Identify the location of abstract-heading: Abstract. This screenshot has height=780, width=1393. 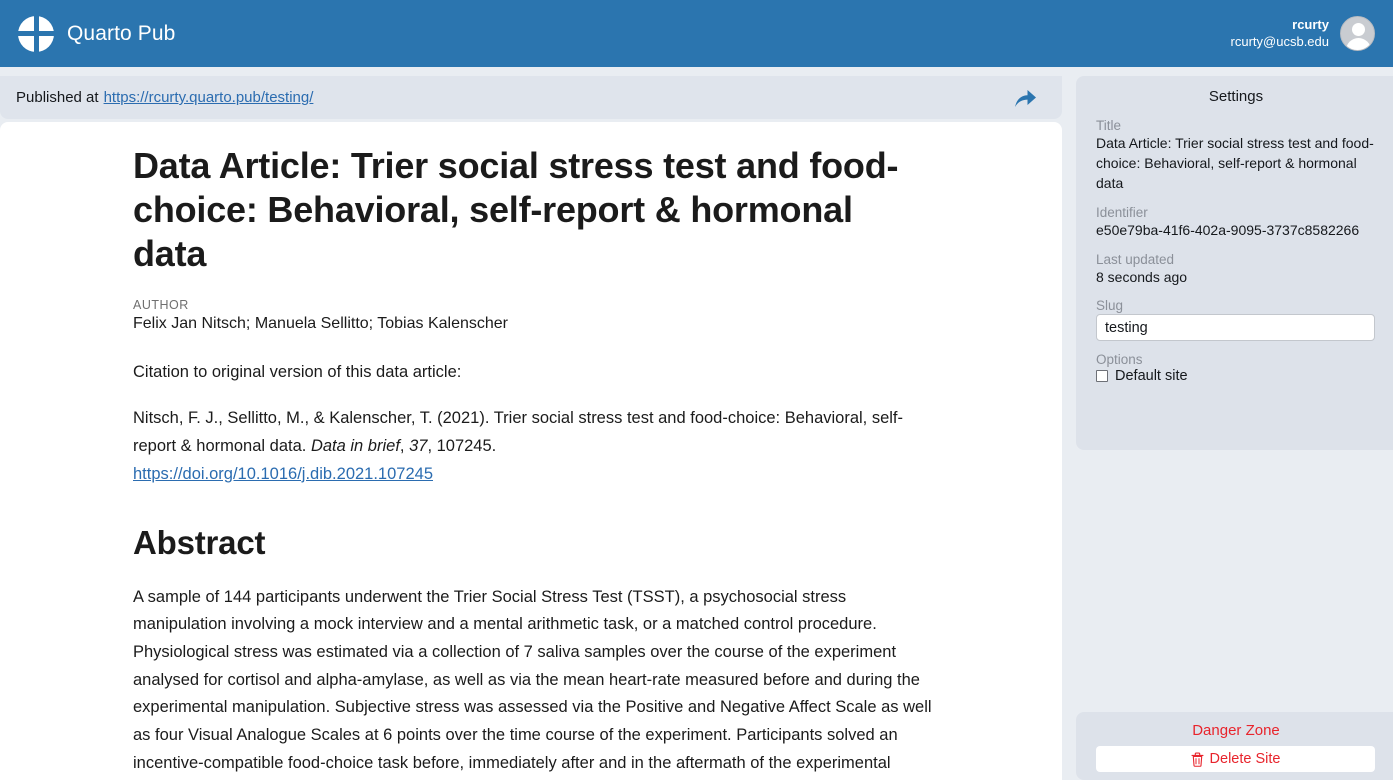
(199, 542).